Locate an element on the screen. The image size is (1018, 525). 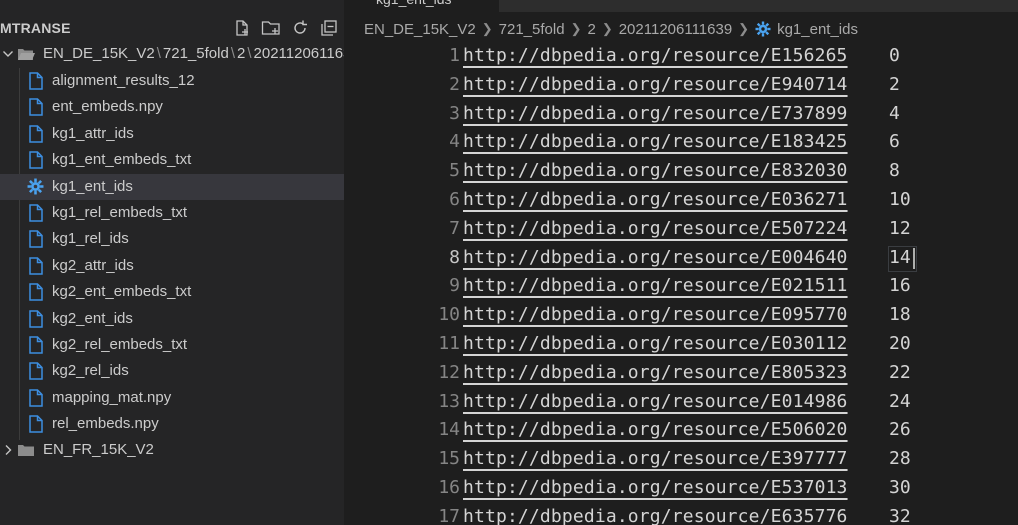
resource-link: http://dbpedia.org/resource/E537013 is located at coordinates (655, 487).